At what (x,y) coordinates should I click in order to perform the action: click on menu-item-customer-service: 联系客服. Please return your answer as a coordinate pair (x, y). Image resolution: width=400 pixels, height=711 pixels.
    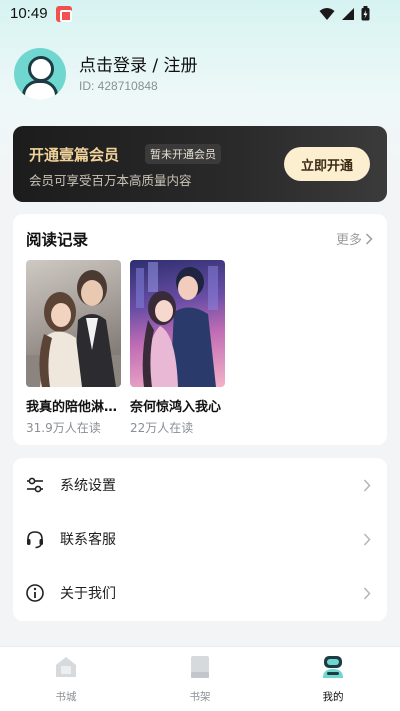
    Looking at the image, I should click on (200, 539).